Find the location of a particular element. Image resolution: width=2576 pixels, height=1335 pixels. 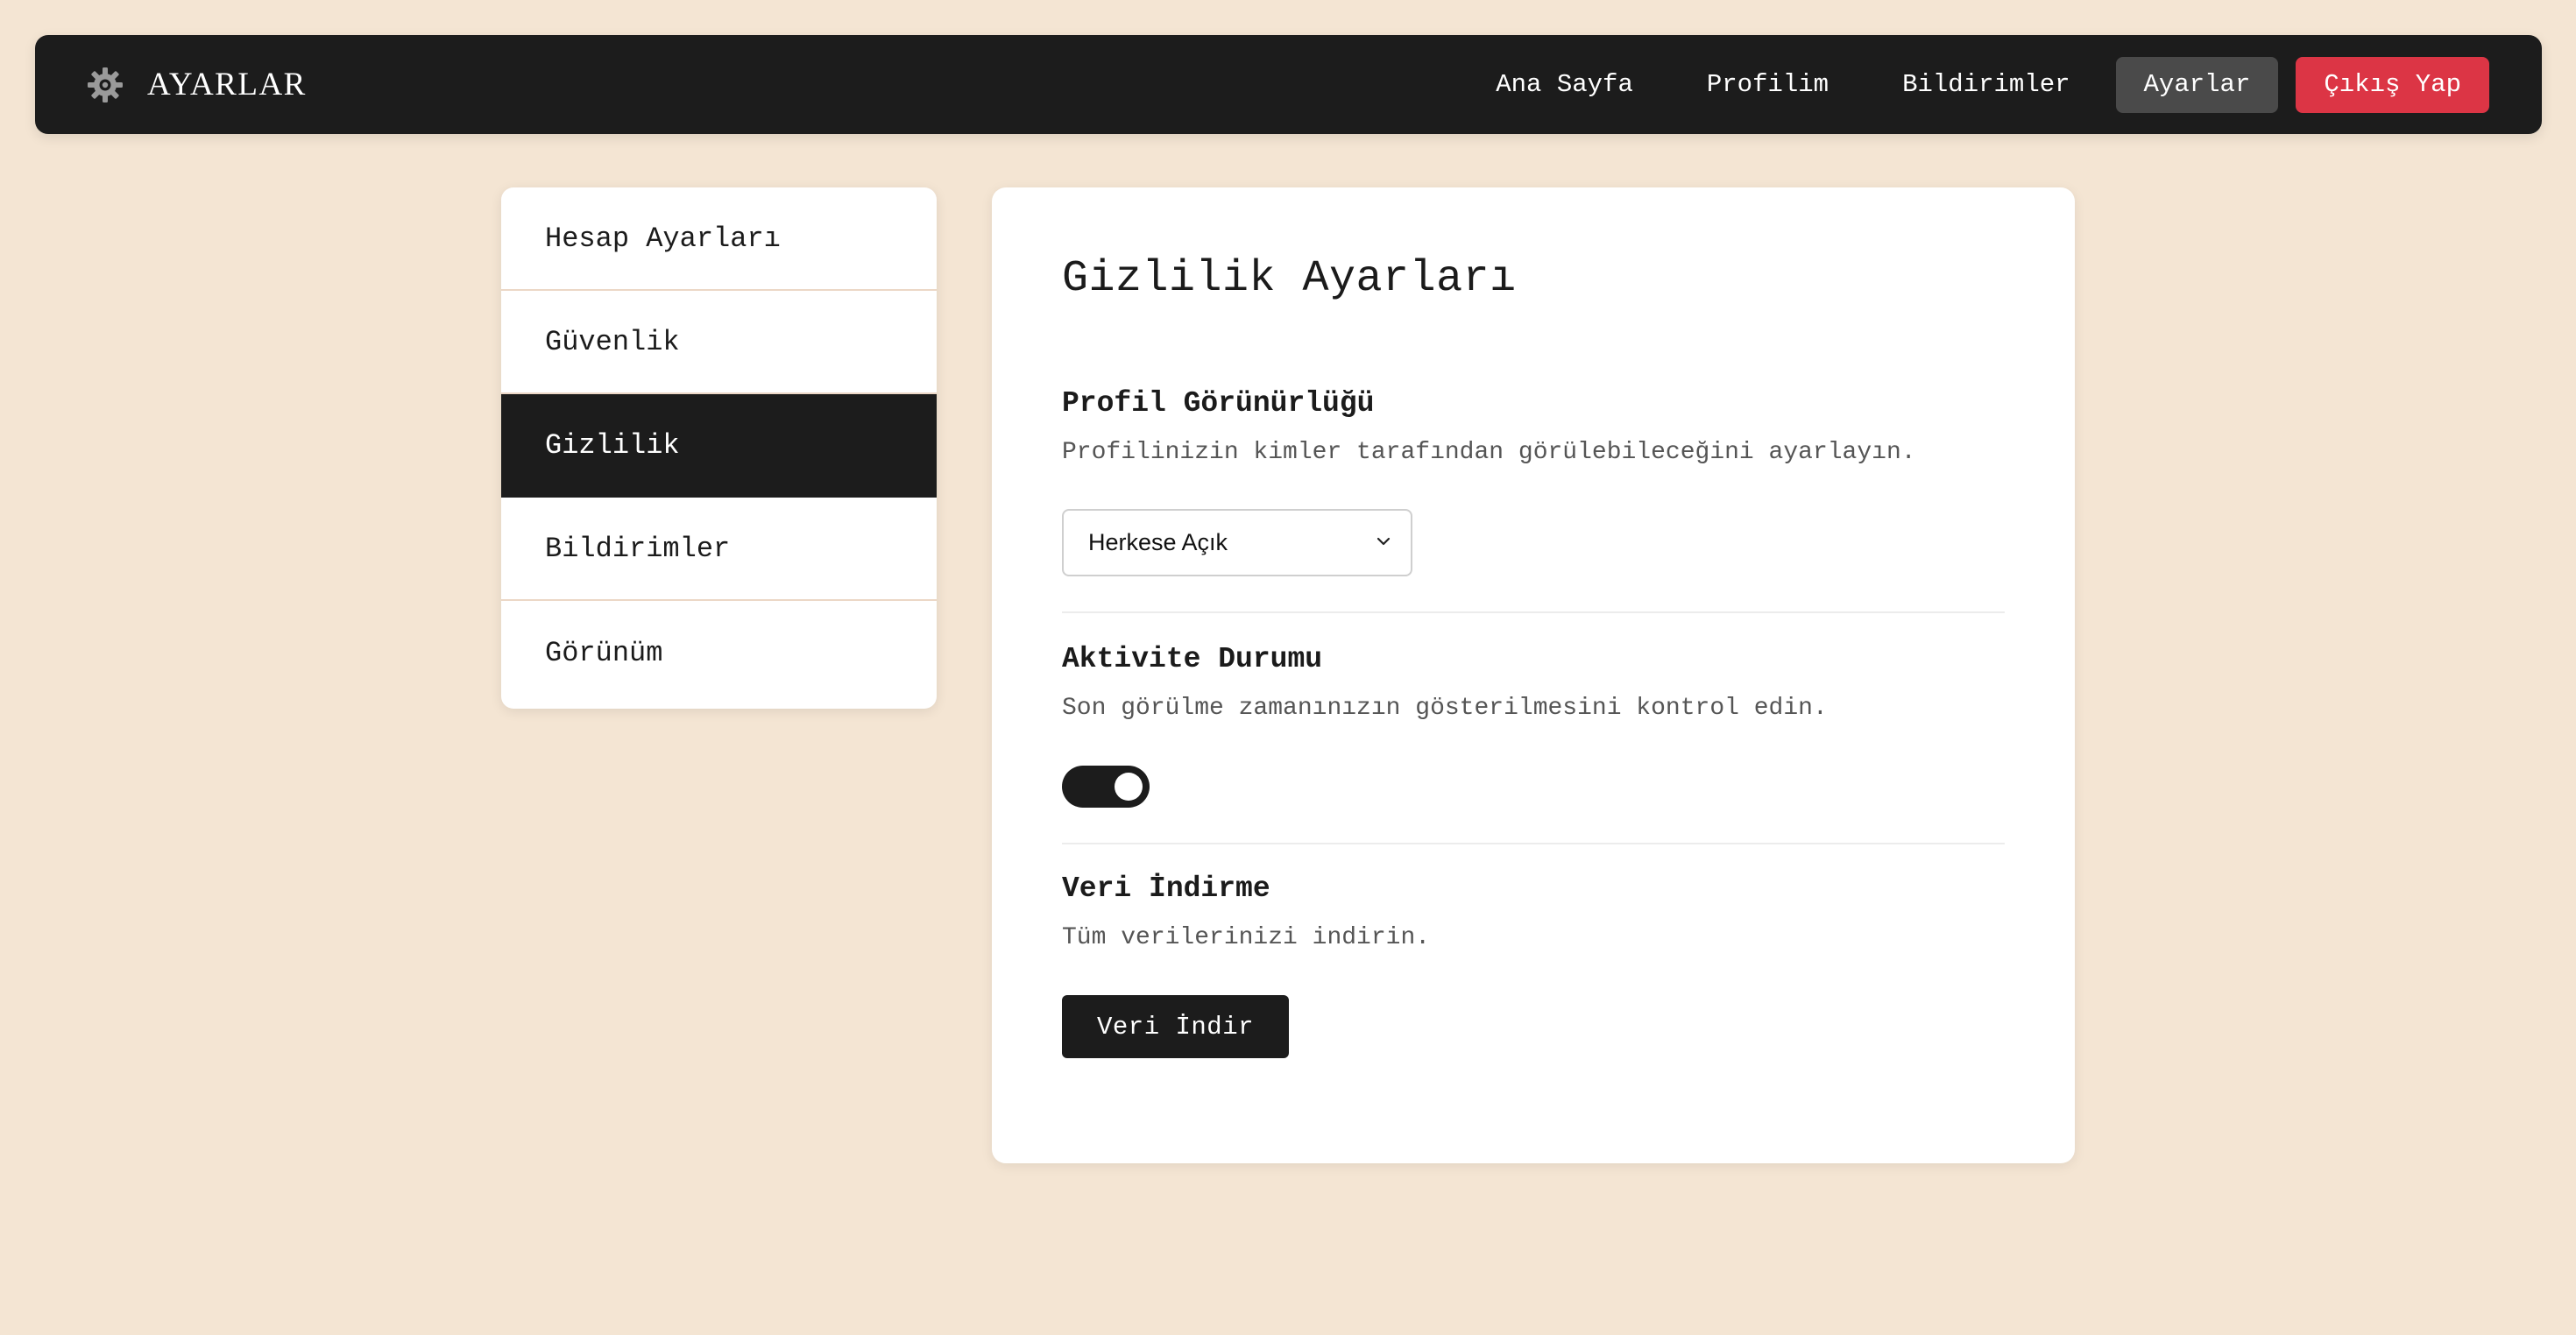

chevron-down-icon is located at coordinates (1383, 541).